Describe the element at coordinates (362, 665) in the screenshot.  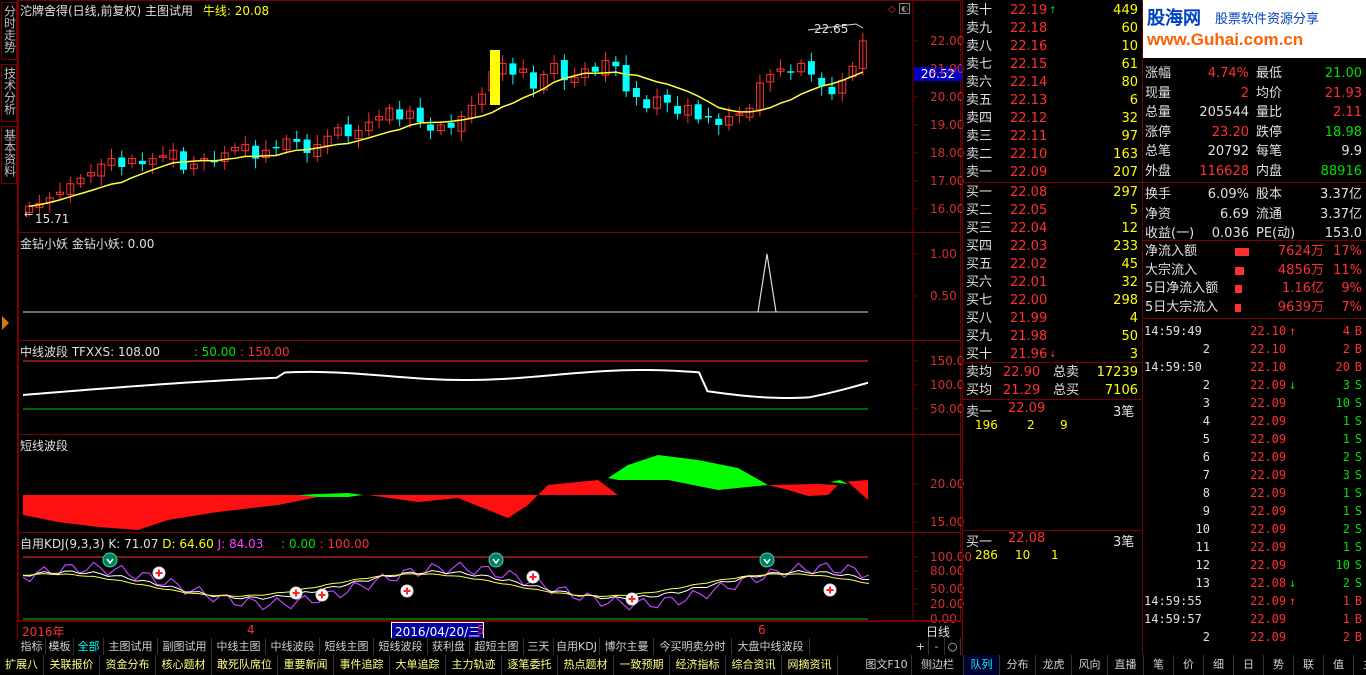
I see `bottom-tab: 事件追踪` at that location.